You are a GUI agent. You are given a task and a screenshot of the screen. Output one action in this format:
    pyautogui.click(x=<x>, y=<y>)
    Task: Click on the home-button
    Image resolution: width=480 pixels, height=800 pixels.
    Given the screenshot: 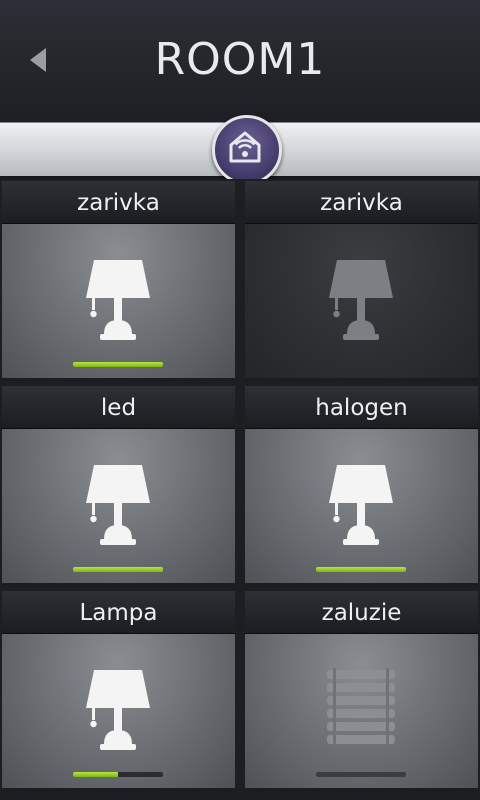 What is the action you would take?
    pyautogui.click(x=247, y=150)
    